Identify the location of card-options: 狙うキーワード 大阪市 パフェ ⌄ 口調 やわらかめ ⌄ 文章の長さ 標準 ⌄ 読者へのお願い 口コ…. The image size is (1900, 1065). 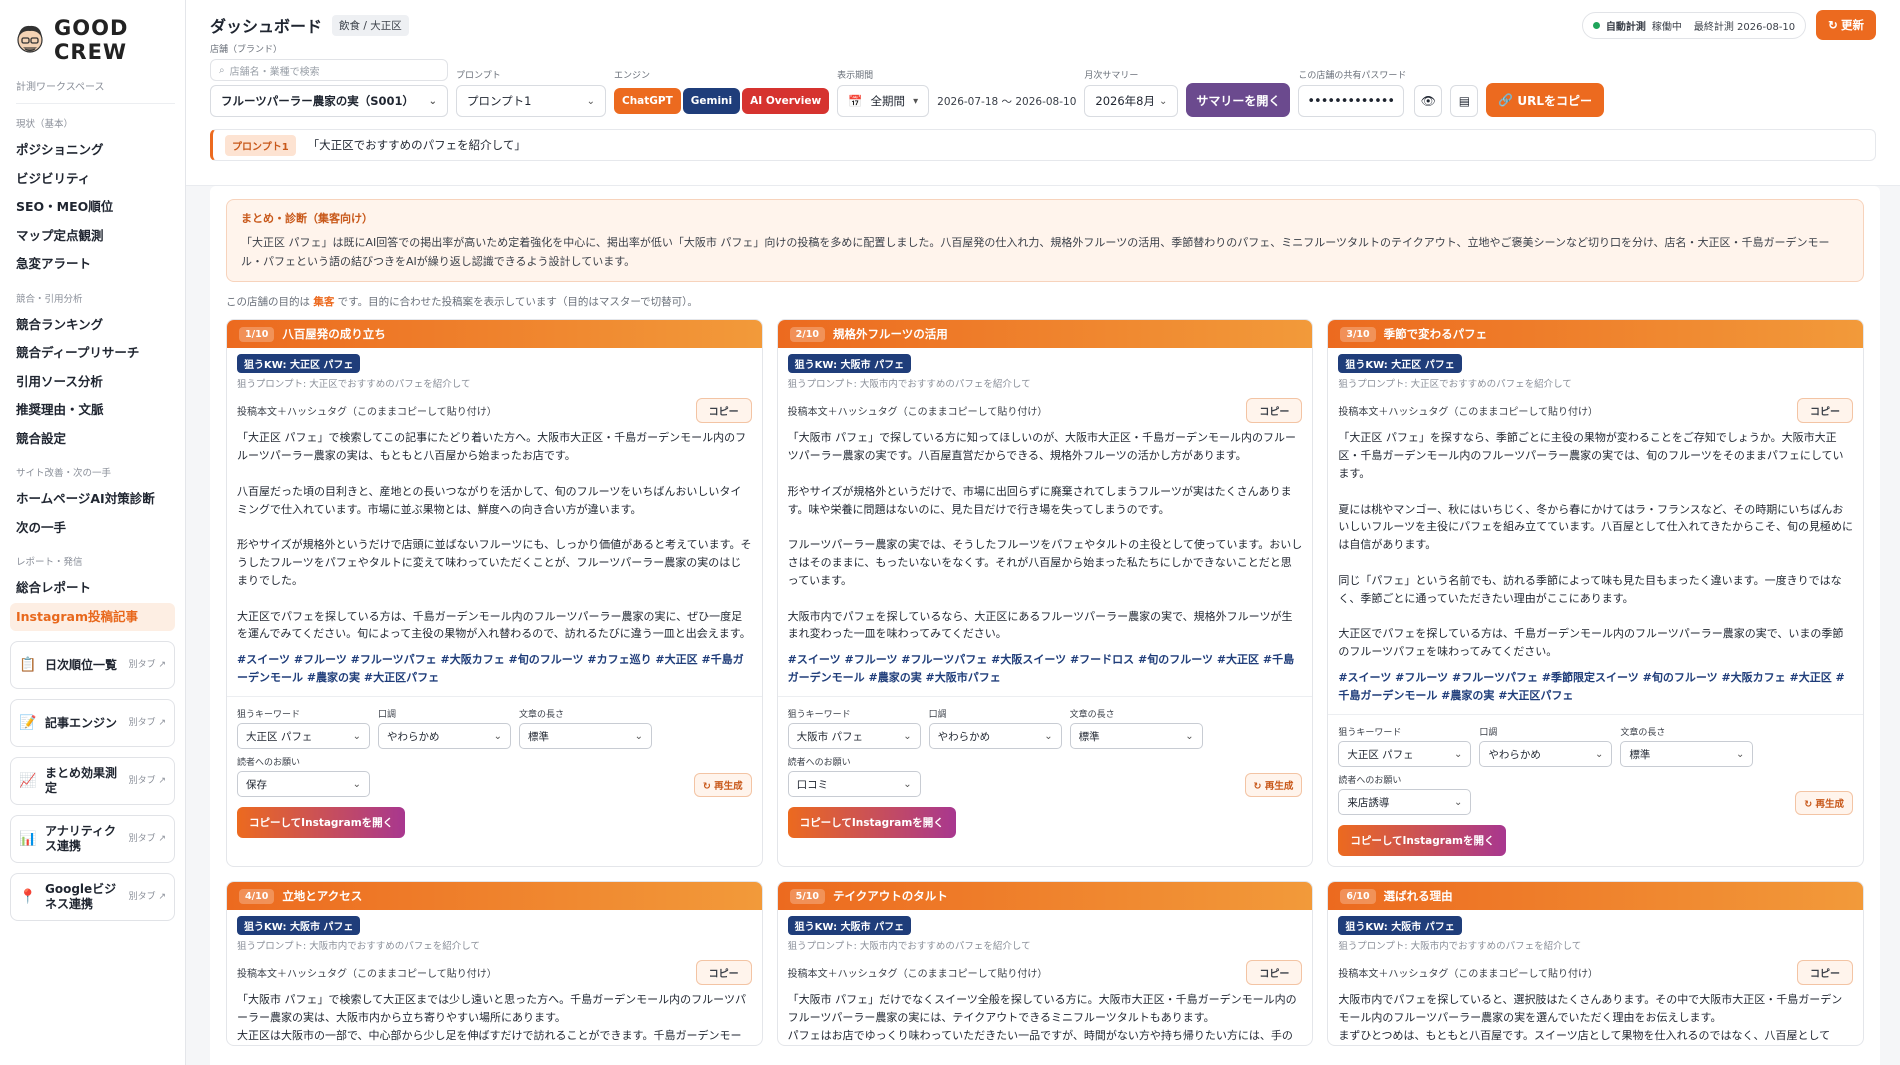
(1045, 772).